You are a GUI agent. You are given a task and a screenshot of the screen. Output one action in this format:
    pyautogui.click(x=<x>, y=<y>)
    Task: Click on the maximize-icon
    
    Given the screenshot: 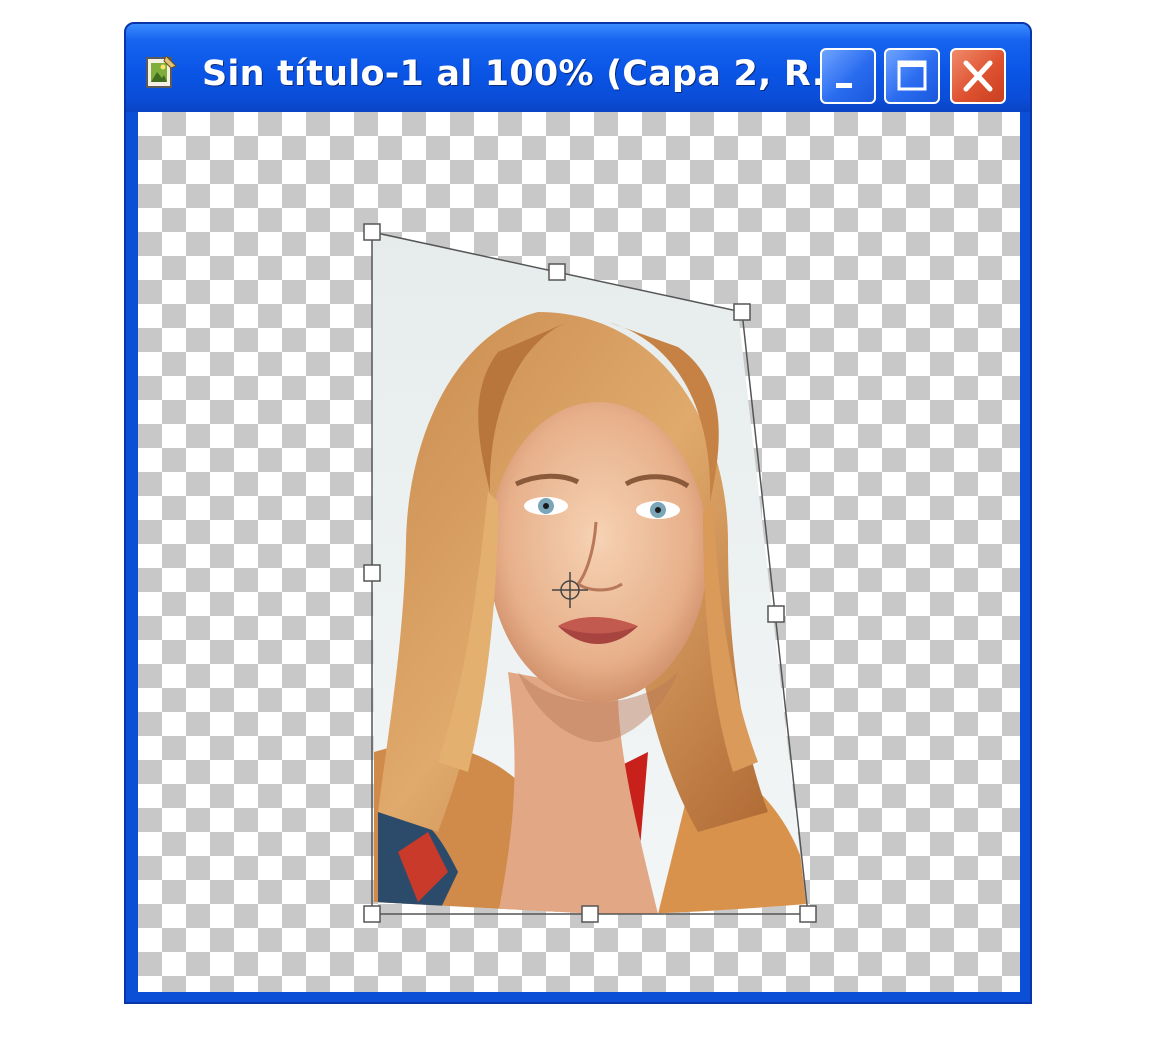 What is the action you would take?
    pyautogui.click(x=912, y=75)
    